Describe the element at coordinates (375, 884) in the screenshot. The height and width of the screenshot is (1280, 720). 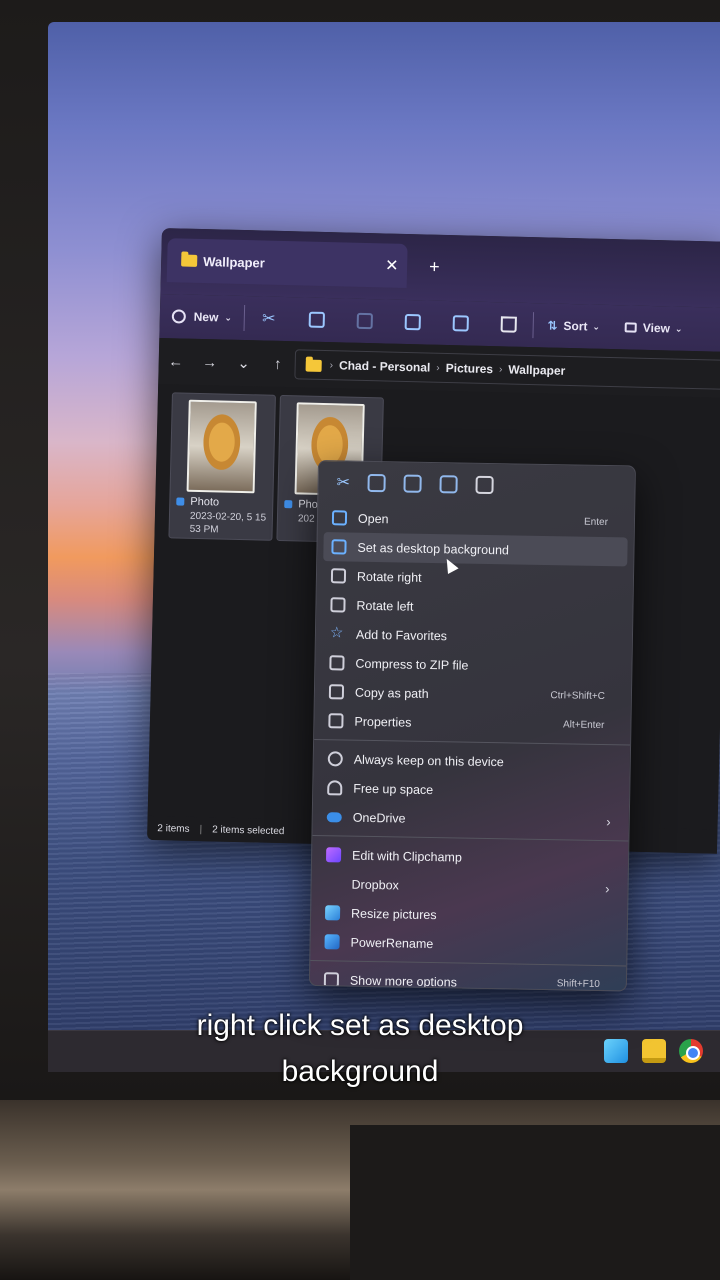
I see `menu-item-label: Dropbox` at that location.